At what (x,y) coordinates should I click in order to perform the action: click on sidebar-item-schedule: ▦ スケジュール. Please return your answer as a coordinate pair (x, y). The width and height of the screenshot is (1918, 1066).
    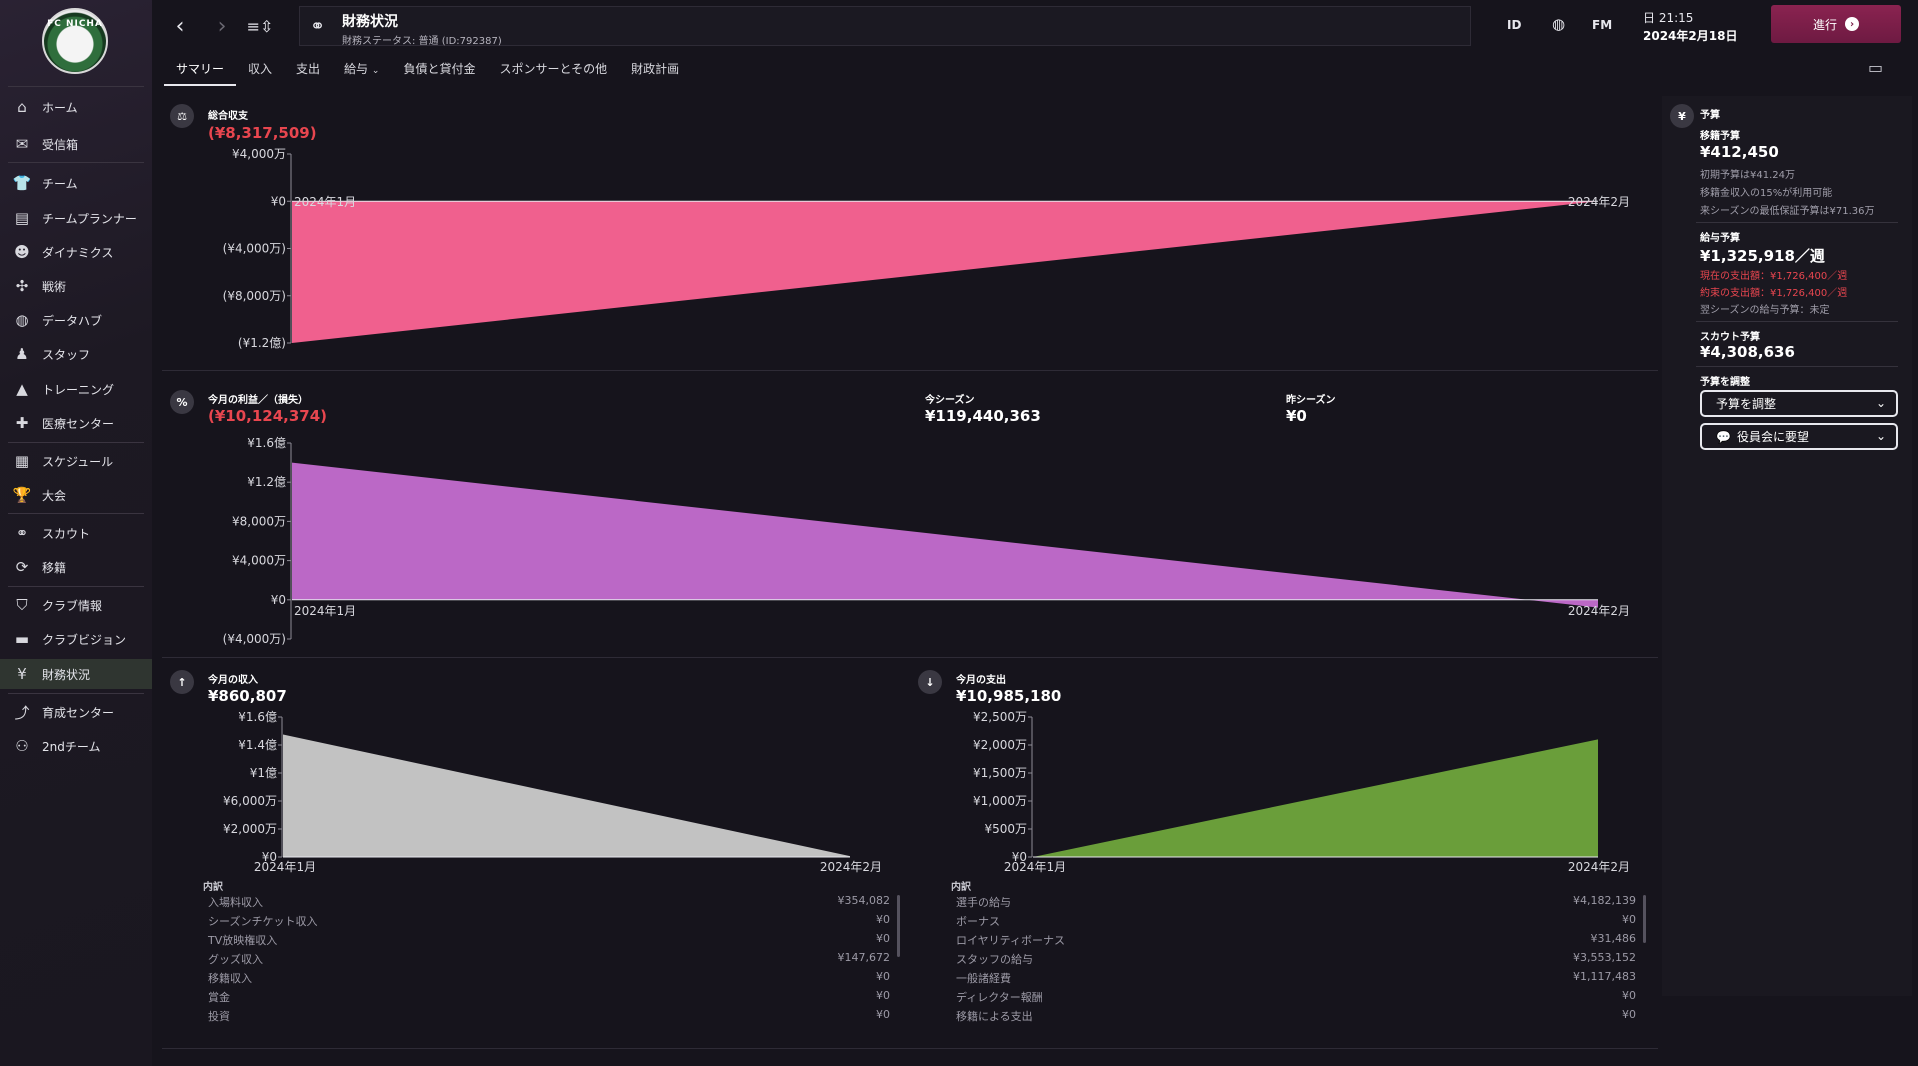
    Looking at the image, I should click on (76, 461).